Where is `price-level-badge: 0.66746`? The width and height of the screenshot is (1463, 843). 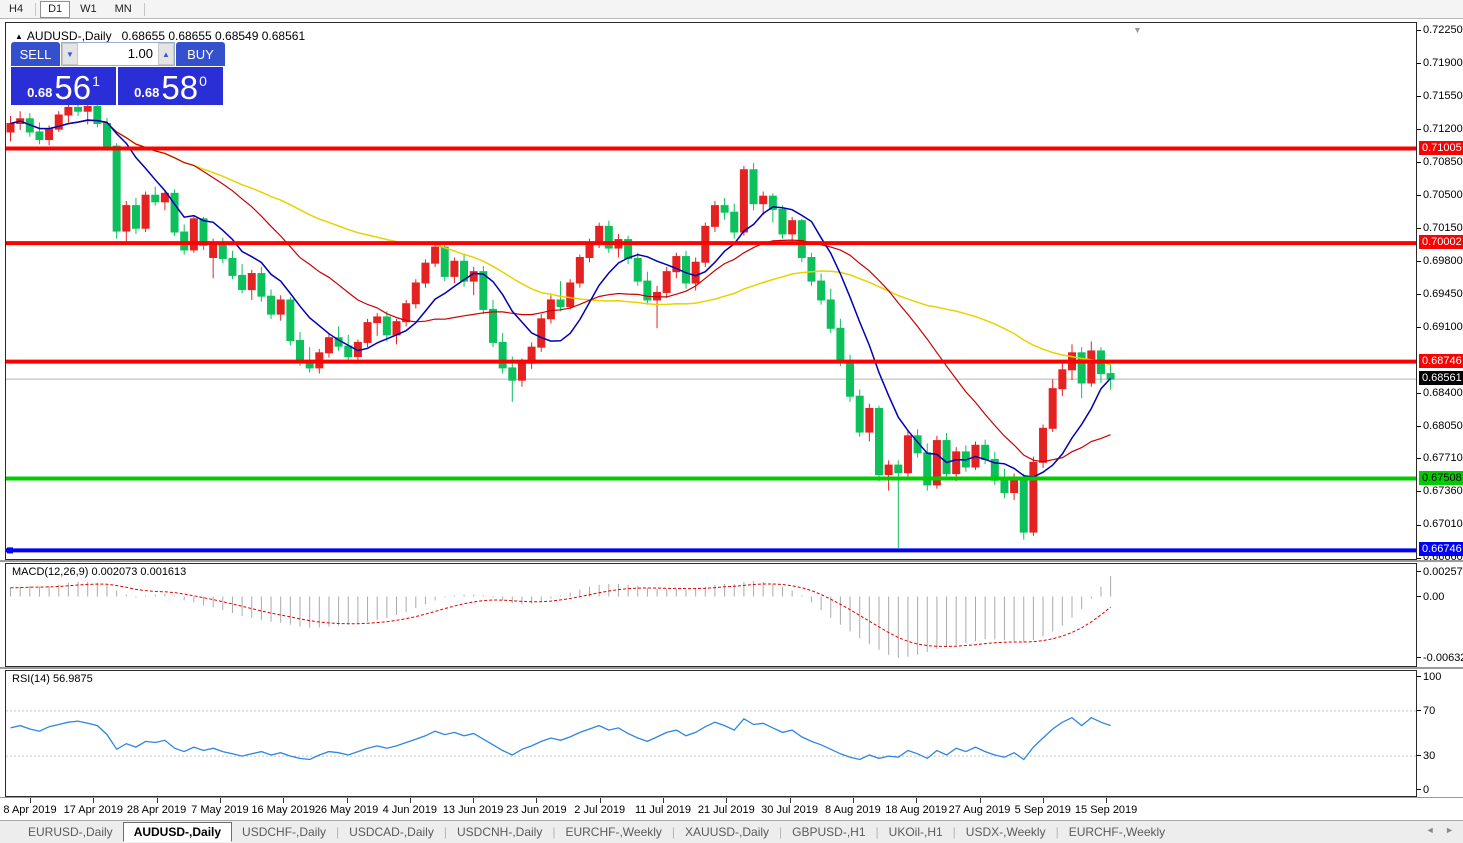
price-level-badge: 0.66746 is located at coordinates (1441, 549).